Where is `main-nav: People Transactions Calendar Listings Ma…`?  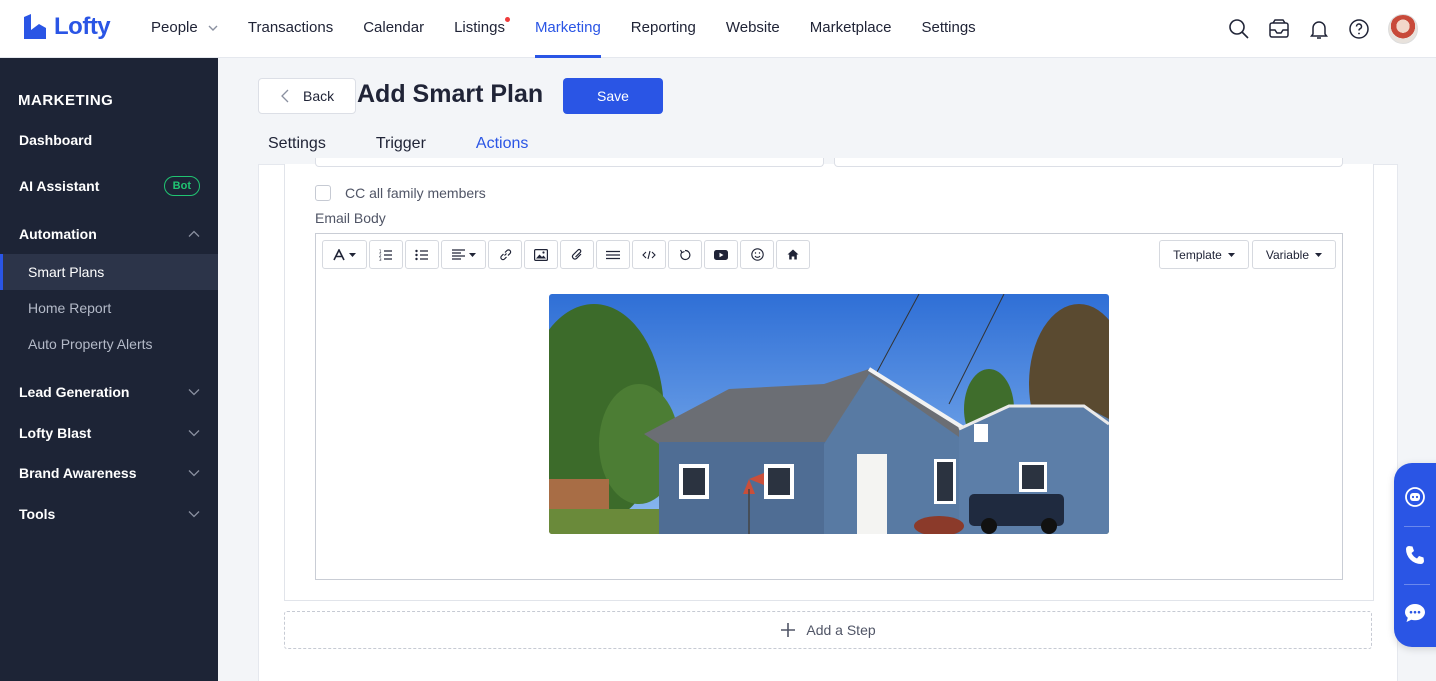
main-nav: People Transactions Calendar Listings Ma… is located at coordinates (578, 29).